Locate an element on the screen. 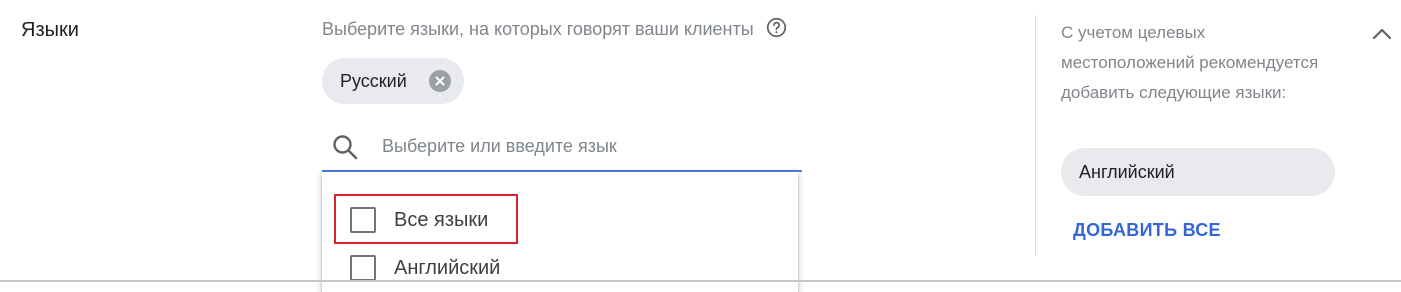 This screenshot has width=1401, height=292. chip-label: Русский is located at coordinates (373, 80).